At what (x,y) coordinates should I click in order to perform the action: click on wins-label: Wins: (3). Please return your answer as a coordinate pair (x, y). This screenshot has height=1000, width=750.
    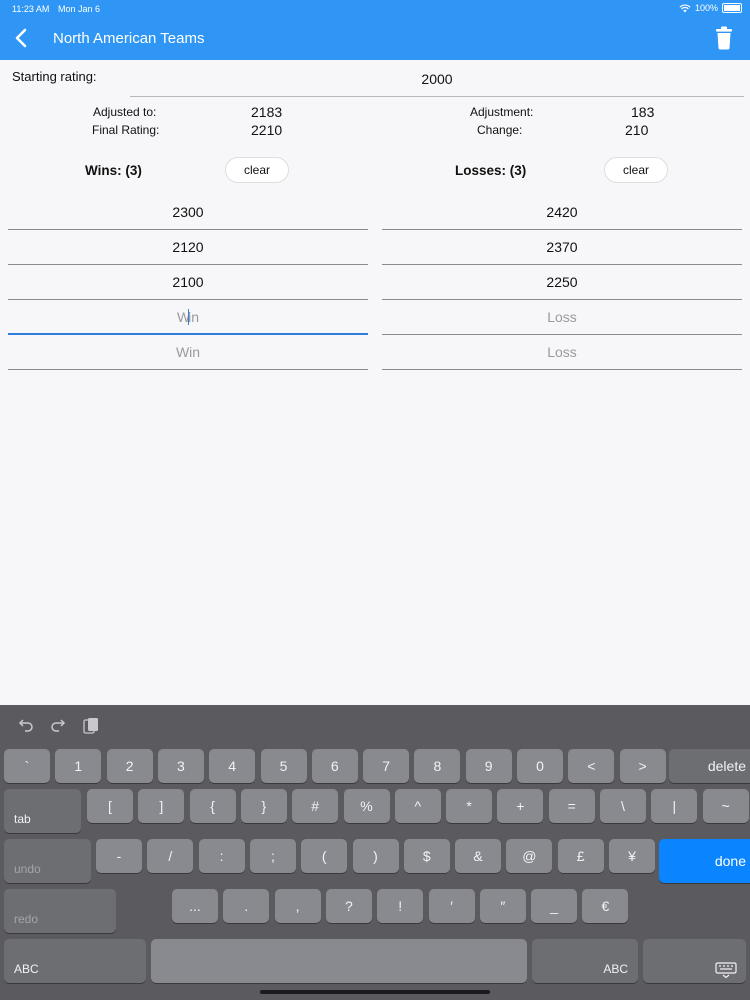
    Looking at the image, I should click on (113, 170).